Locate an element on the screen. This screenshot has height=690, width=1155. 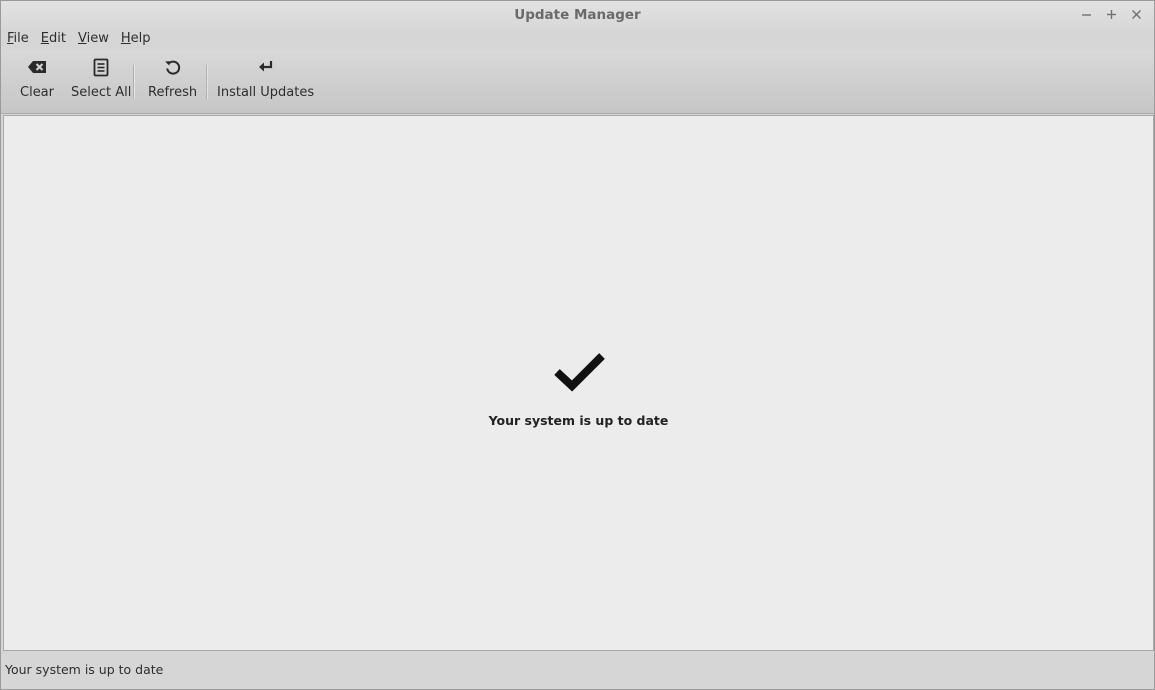
refresh-button: Refresh is located at coordinates (172, 81).